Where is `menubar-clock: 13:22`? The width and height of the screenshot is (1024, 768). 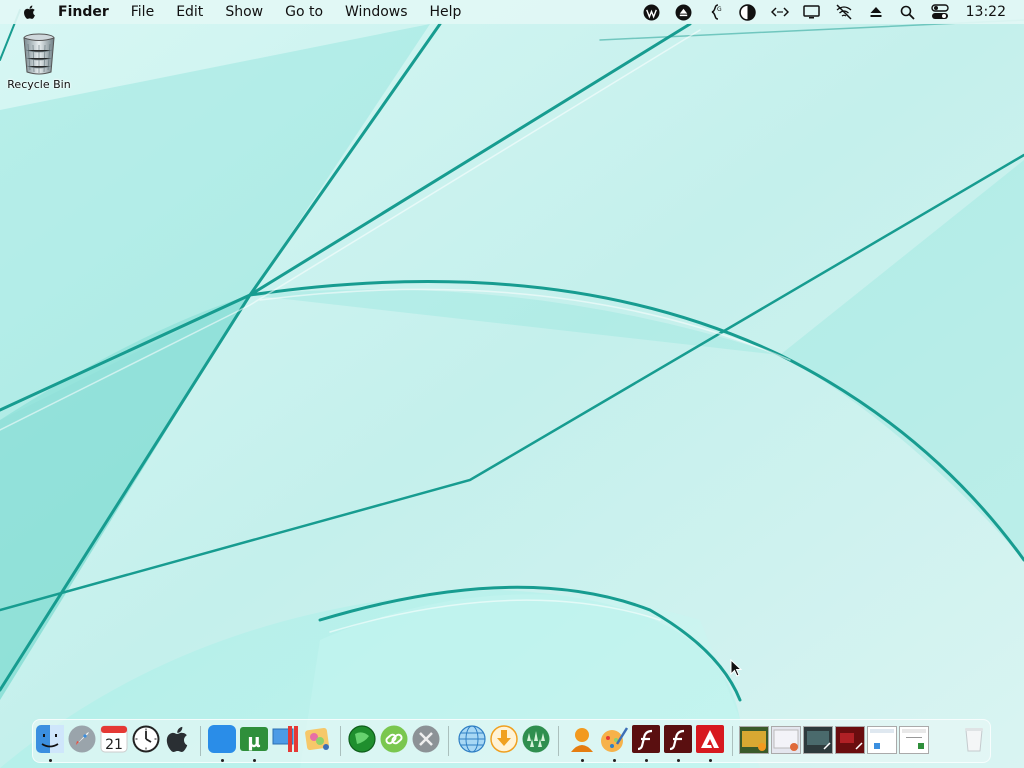 menubar-clock: 13:22 is located at coordinates (986, 12).